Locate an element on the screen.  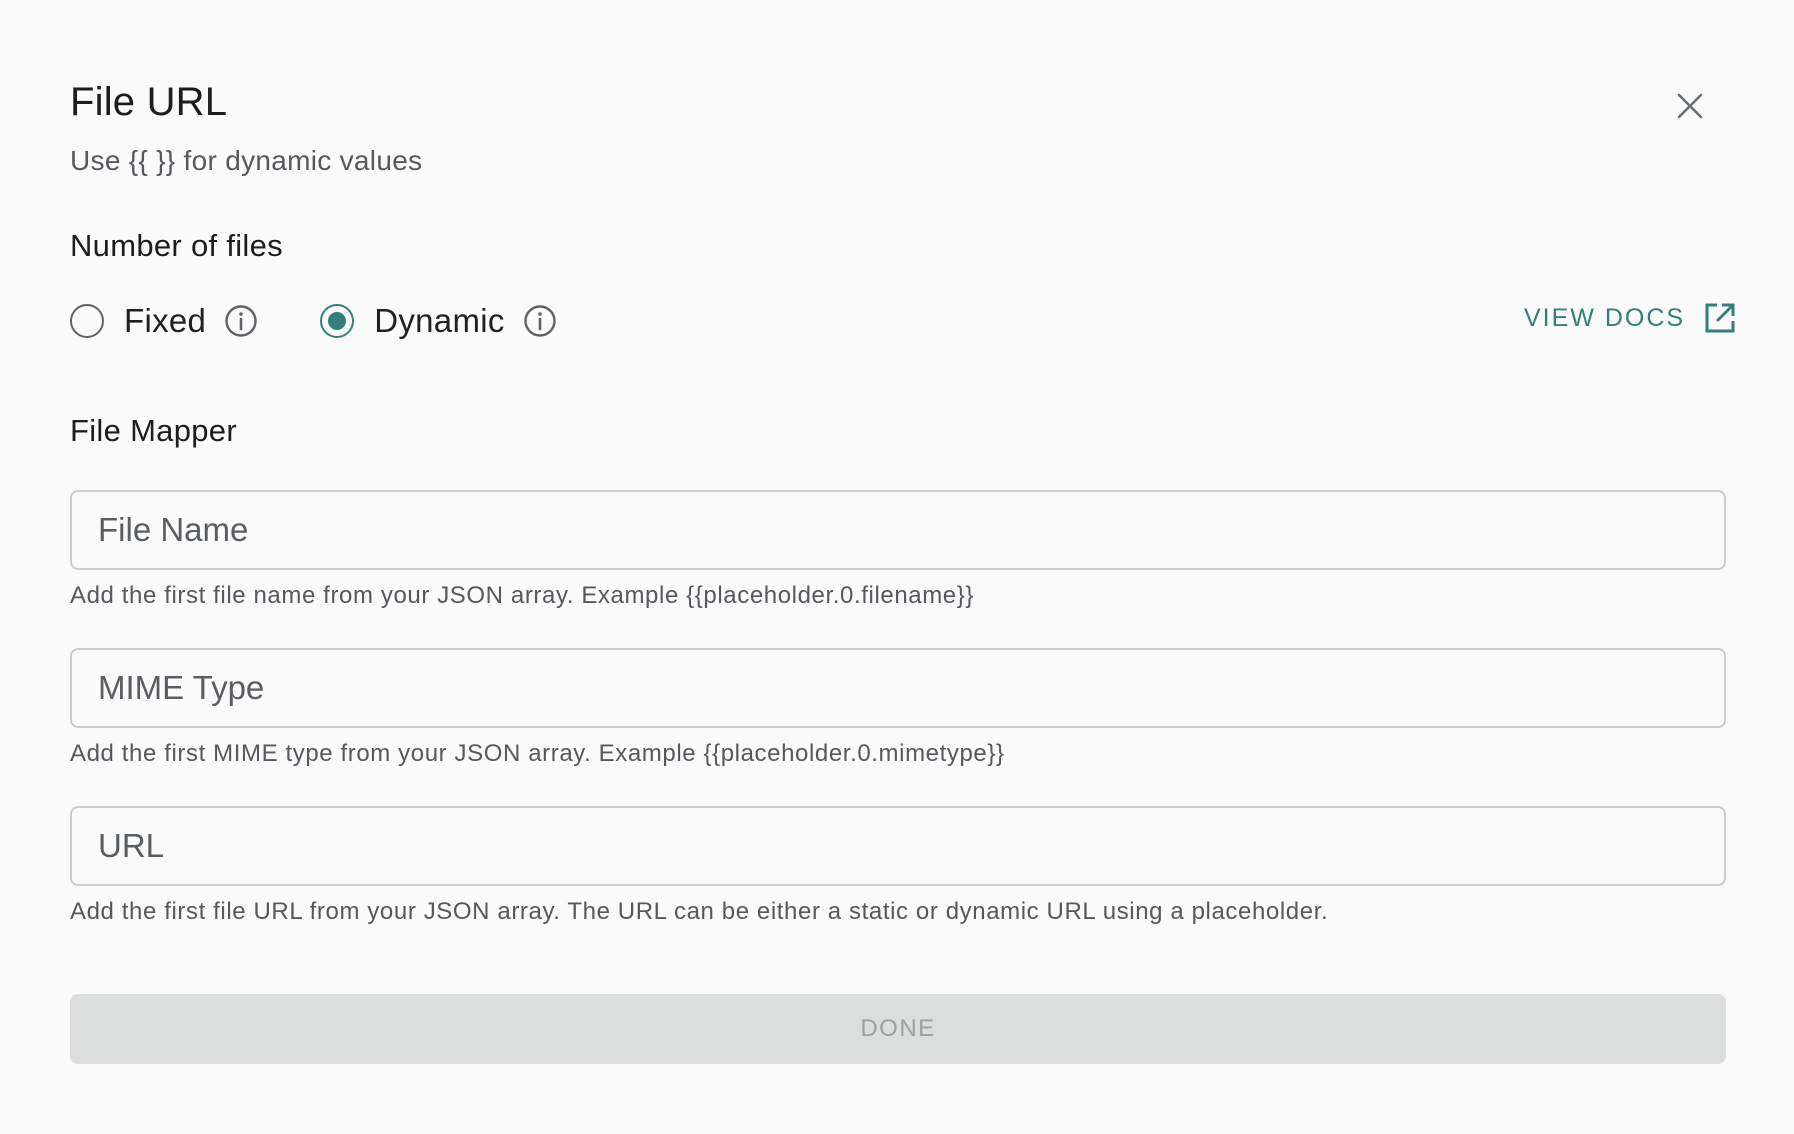
external-link-icon is located at coordinates (1720, 318).